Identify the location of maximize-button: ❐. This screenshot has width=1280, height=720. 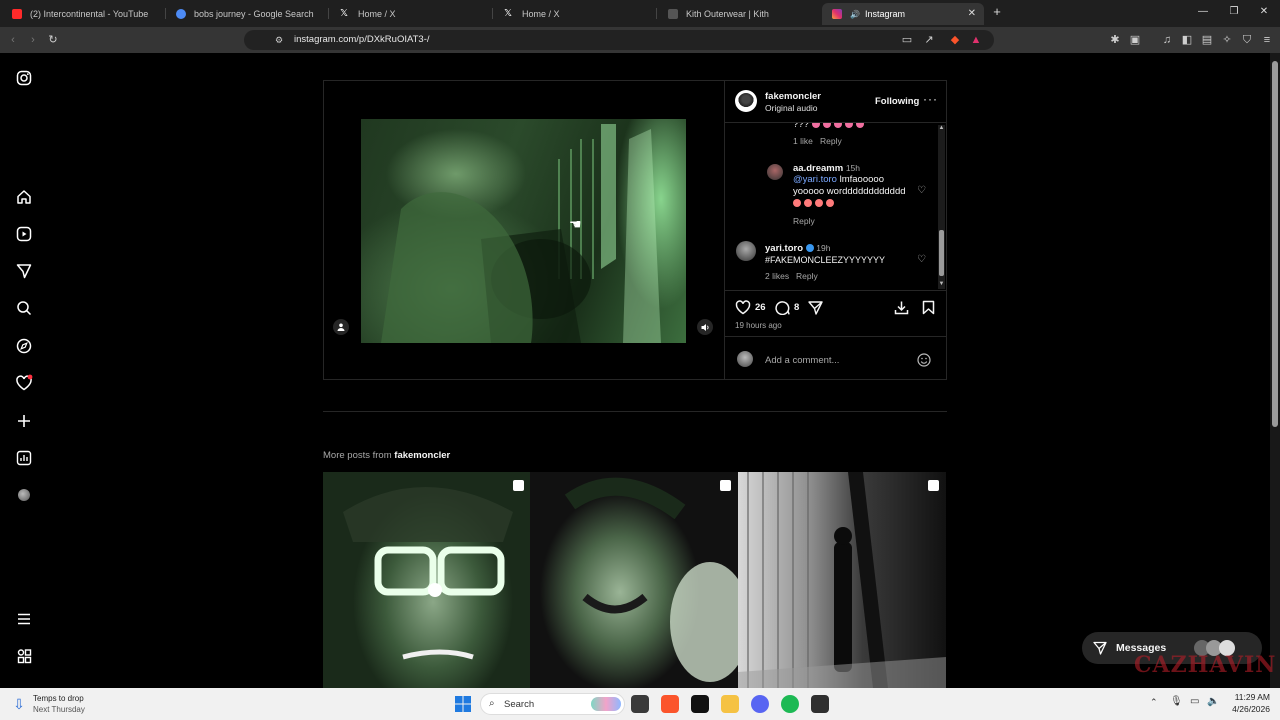
(1234, 11).